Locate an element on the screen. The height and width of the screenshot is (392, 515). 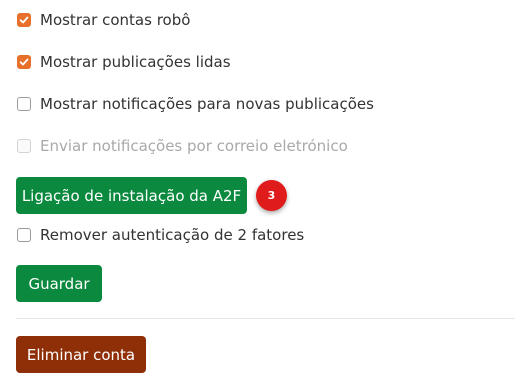
save-button: Guardar is located at coordinates (59, 283).